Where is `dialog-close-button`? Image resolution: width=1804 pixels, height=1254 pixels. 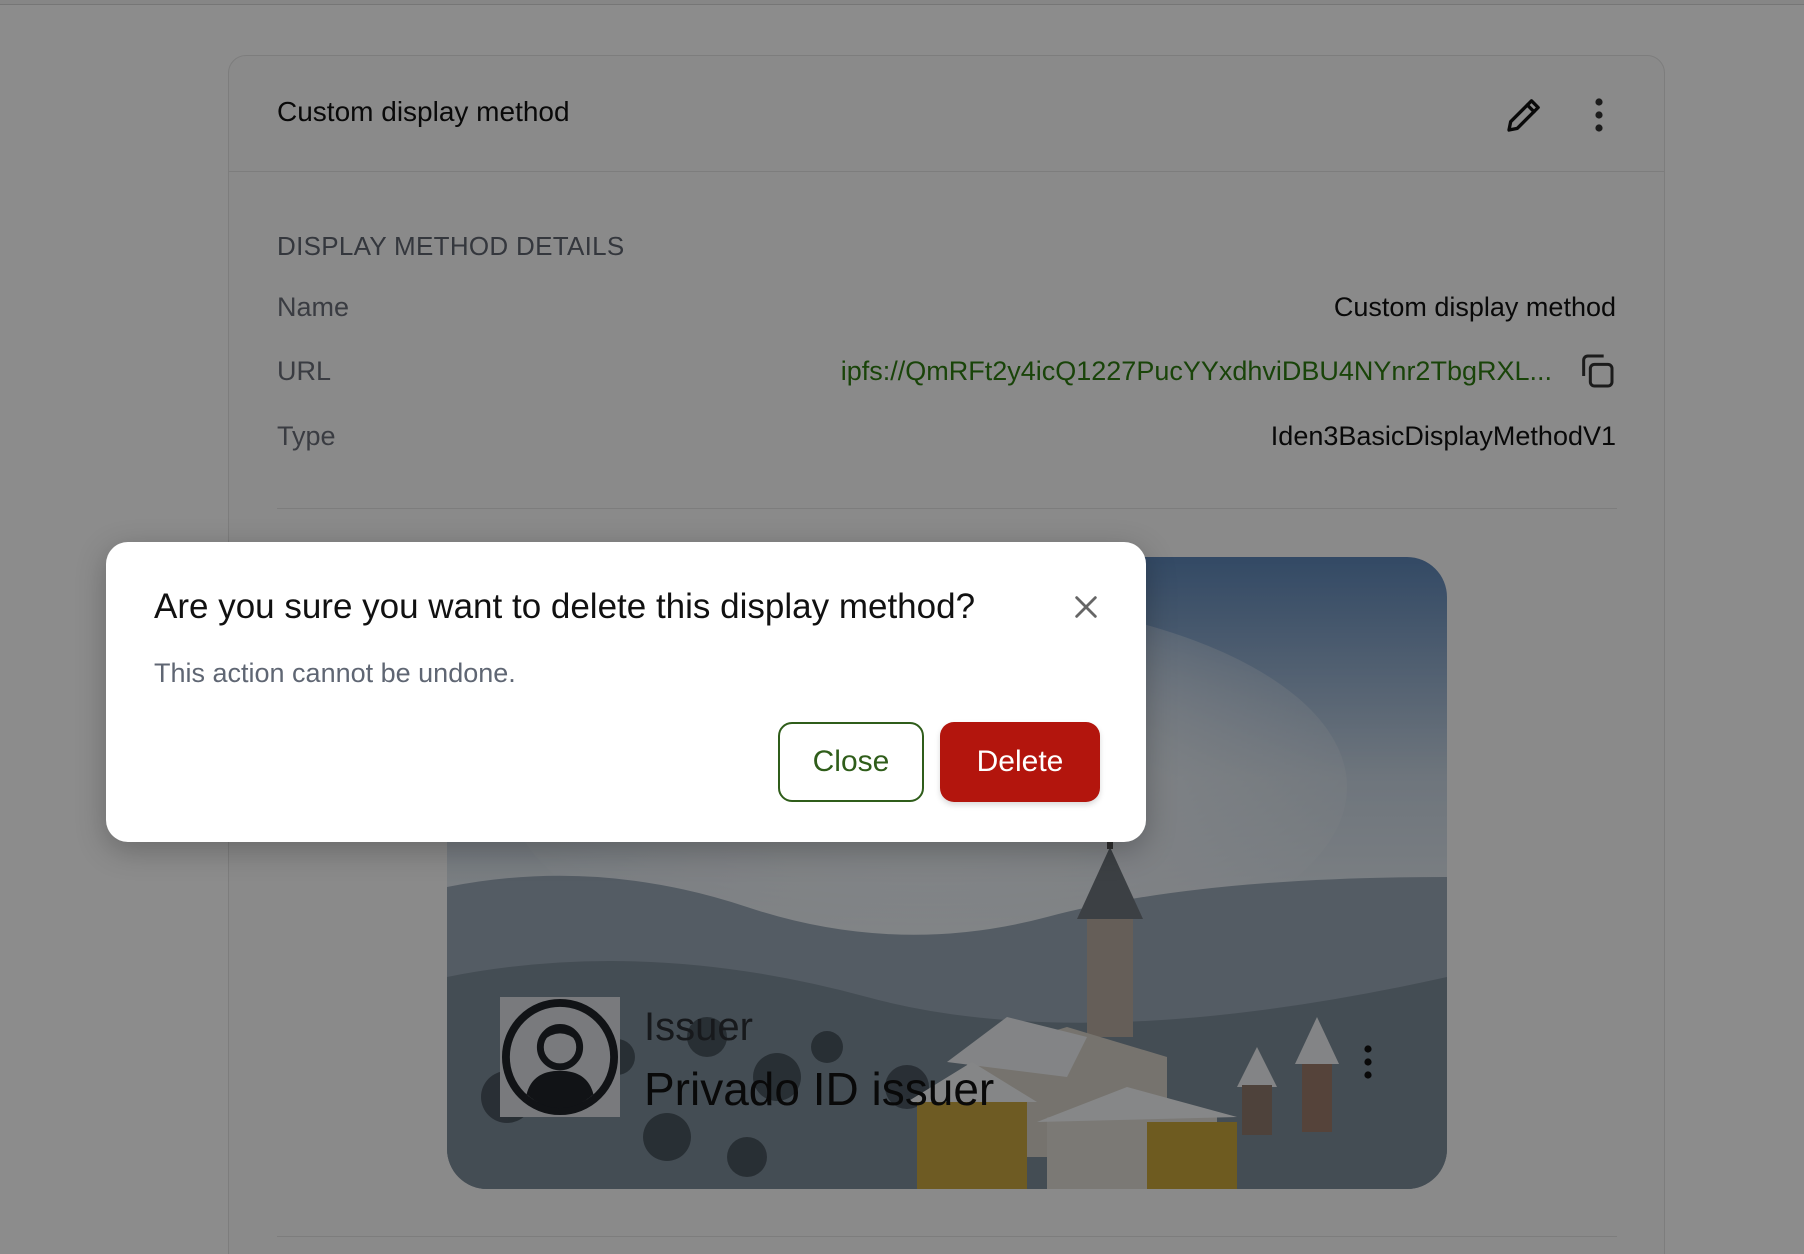 dialog-close-button is located at coordinates (1086, 607).